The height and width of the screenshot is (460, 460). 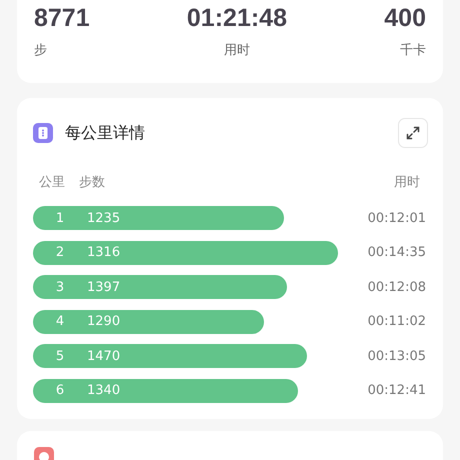 I want to click on pace-bar: 3 1397, so click(x=160, y=287).